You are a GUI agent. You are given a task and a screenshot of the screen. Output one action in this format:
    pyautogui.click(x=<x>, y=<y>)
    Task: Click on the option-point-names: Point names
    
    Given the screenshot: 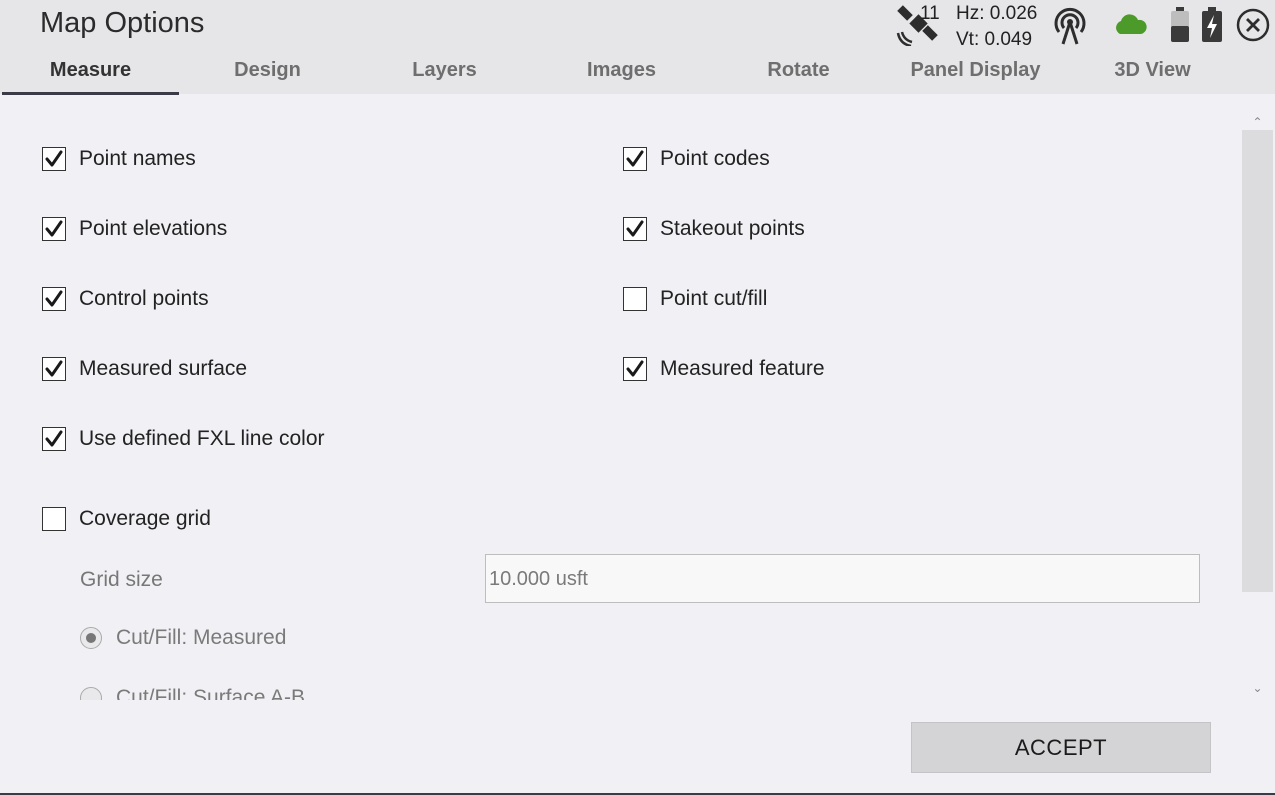 What is the action you would take?
    pyautogui.click(x=119, y=159)
    